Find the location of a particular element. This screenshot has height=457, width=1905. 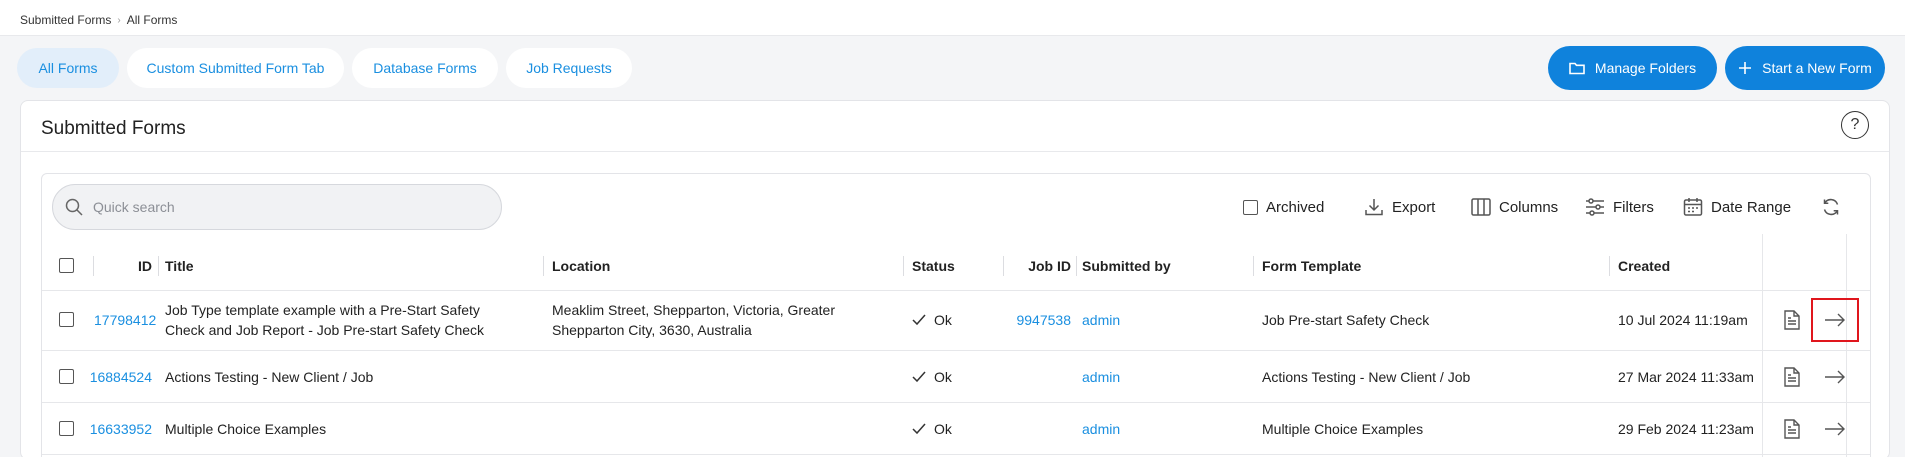

tab-label: Custom Submitted Form Tab is located at coordinates (235, 68).